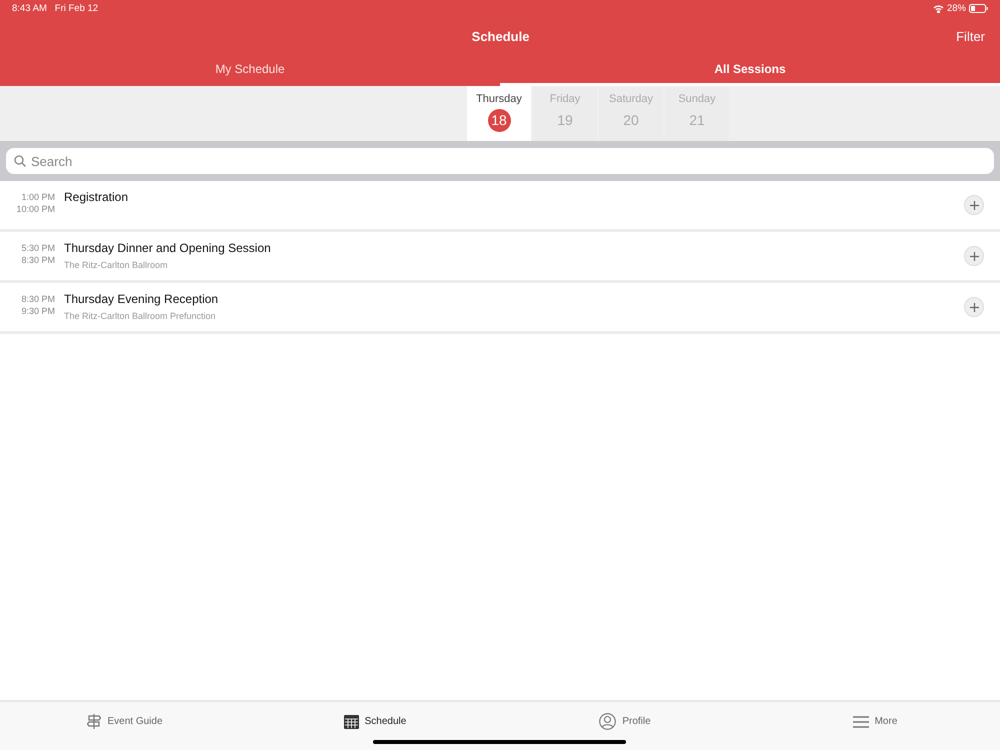 Image resolution: width=1000 pixels, height=750 pixels. Describe the element at coordinates (875, 726) in the screenshot. I see `tab-bar-item: More` at that location.